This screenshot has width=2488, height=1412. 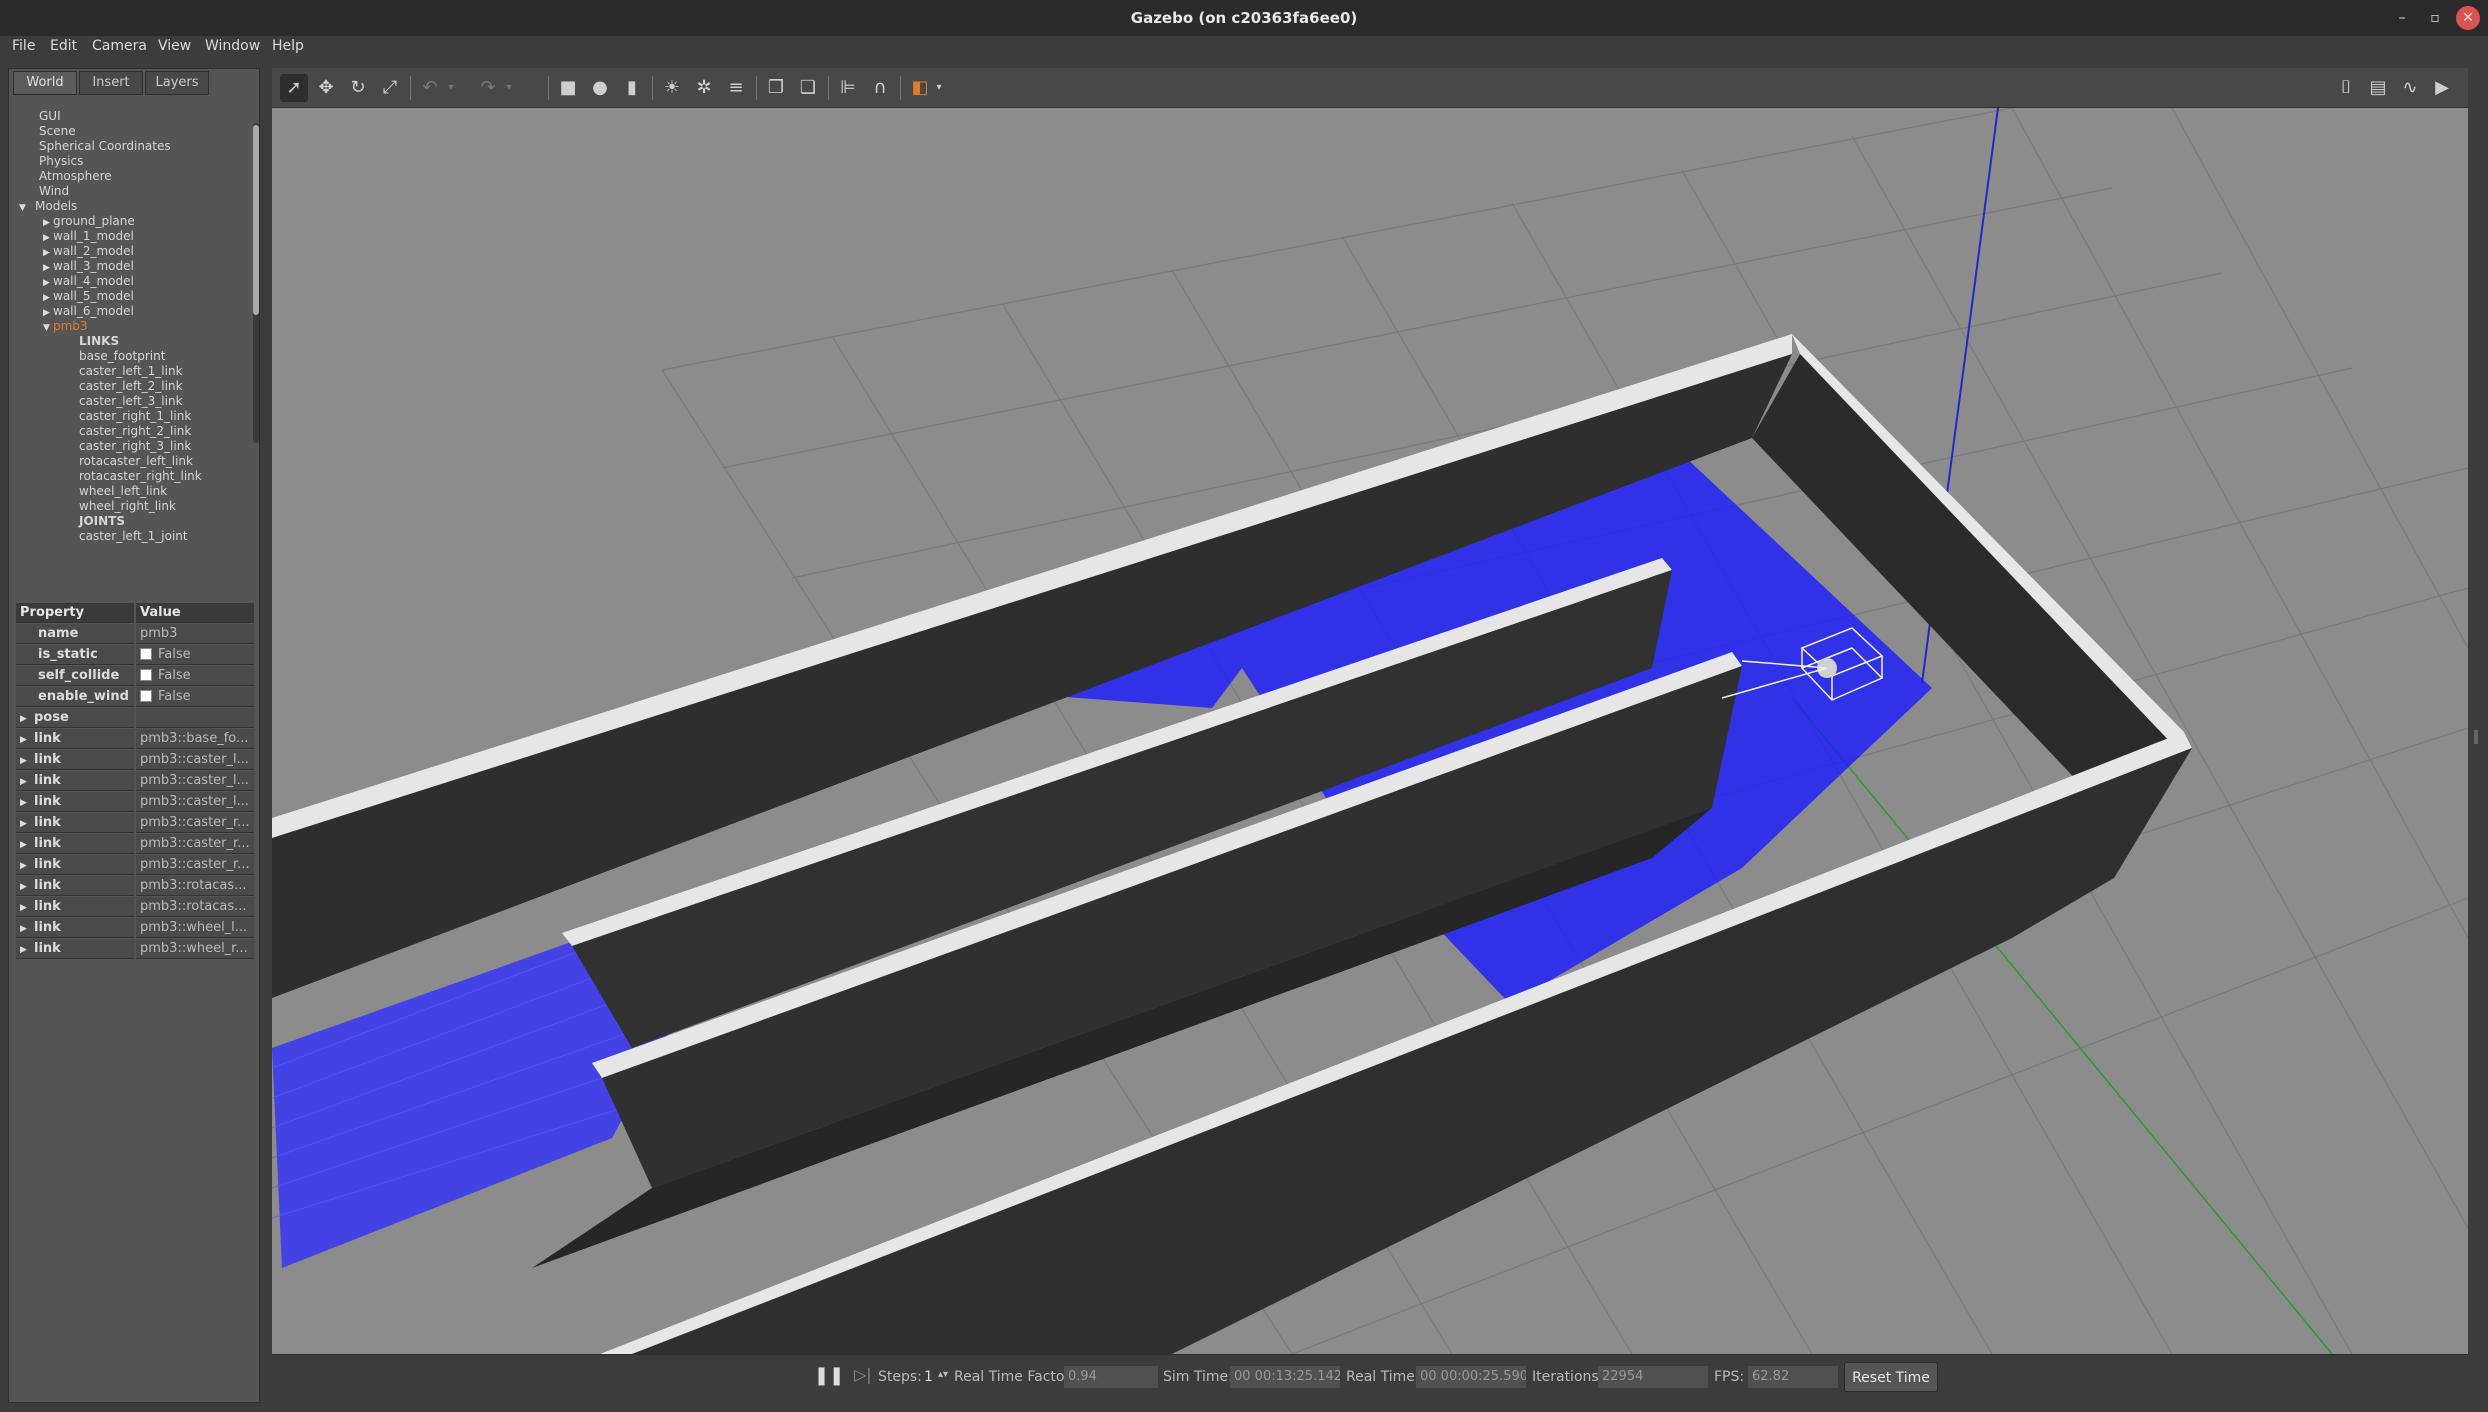 What do you see at coordinates (88, 236) in the screenshot?
I see `tree-item-model: ▶ wall_1_model` at bounding box center [88, 236].